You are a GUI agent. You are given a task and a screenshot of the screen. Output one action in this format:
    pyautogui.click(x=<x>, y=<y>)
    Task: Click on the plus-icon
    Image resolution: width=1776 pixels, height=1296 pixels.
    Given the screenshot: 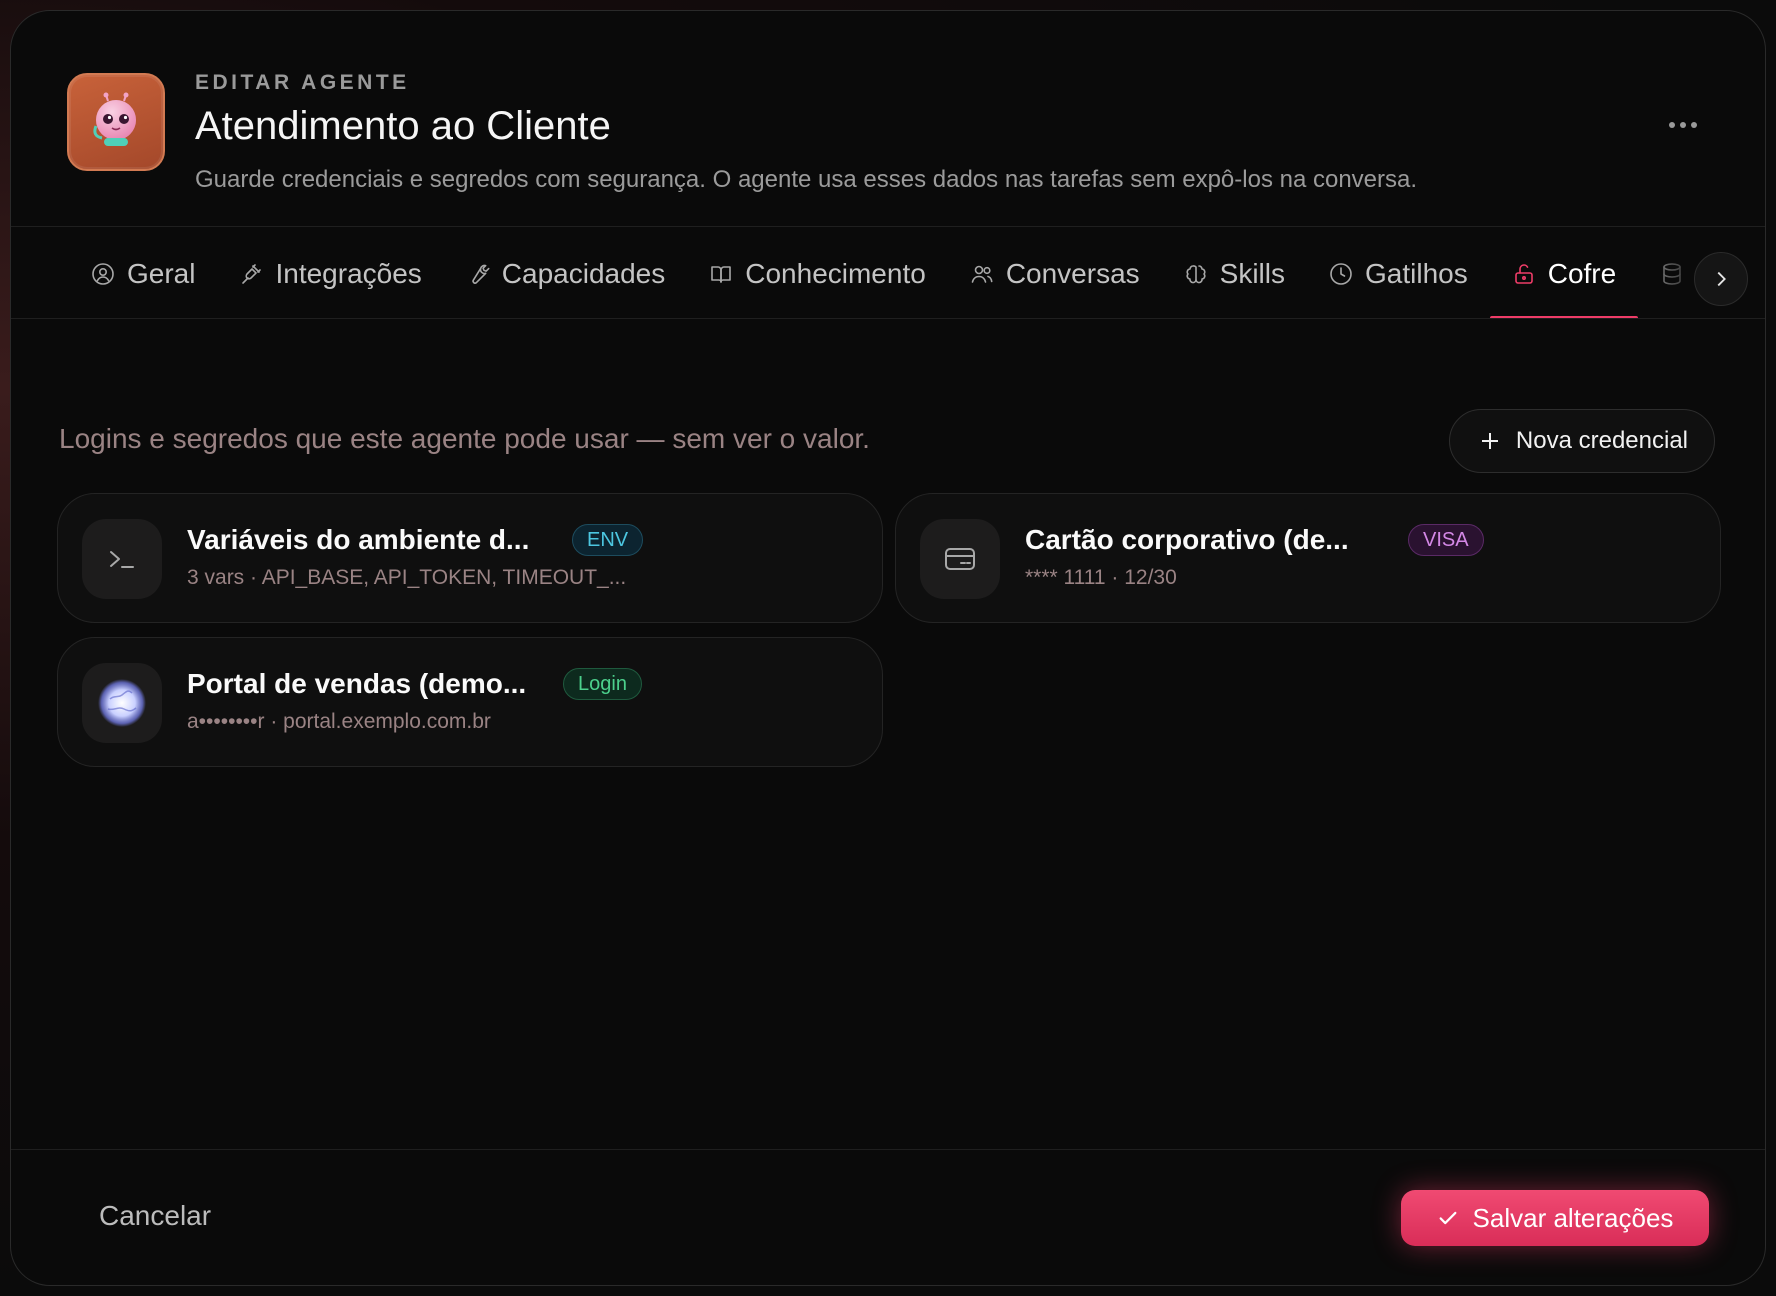 What is the action you would take?
    pyautogui.click(x=1489, y=441)
    